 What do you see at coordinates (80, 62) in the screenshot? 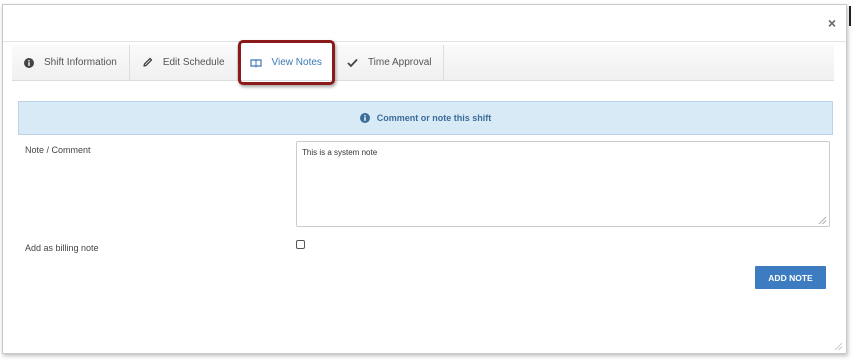
I see `tab-label: Shift Information` at bounding box center [80, 62].